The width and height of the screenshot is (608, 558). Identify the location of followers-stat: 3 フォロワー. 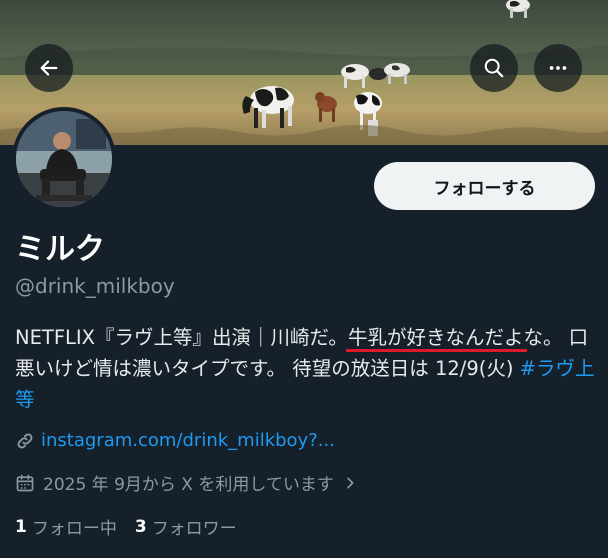
(185, 527).